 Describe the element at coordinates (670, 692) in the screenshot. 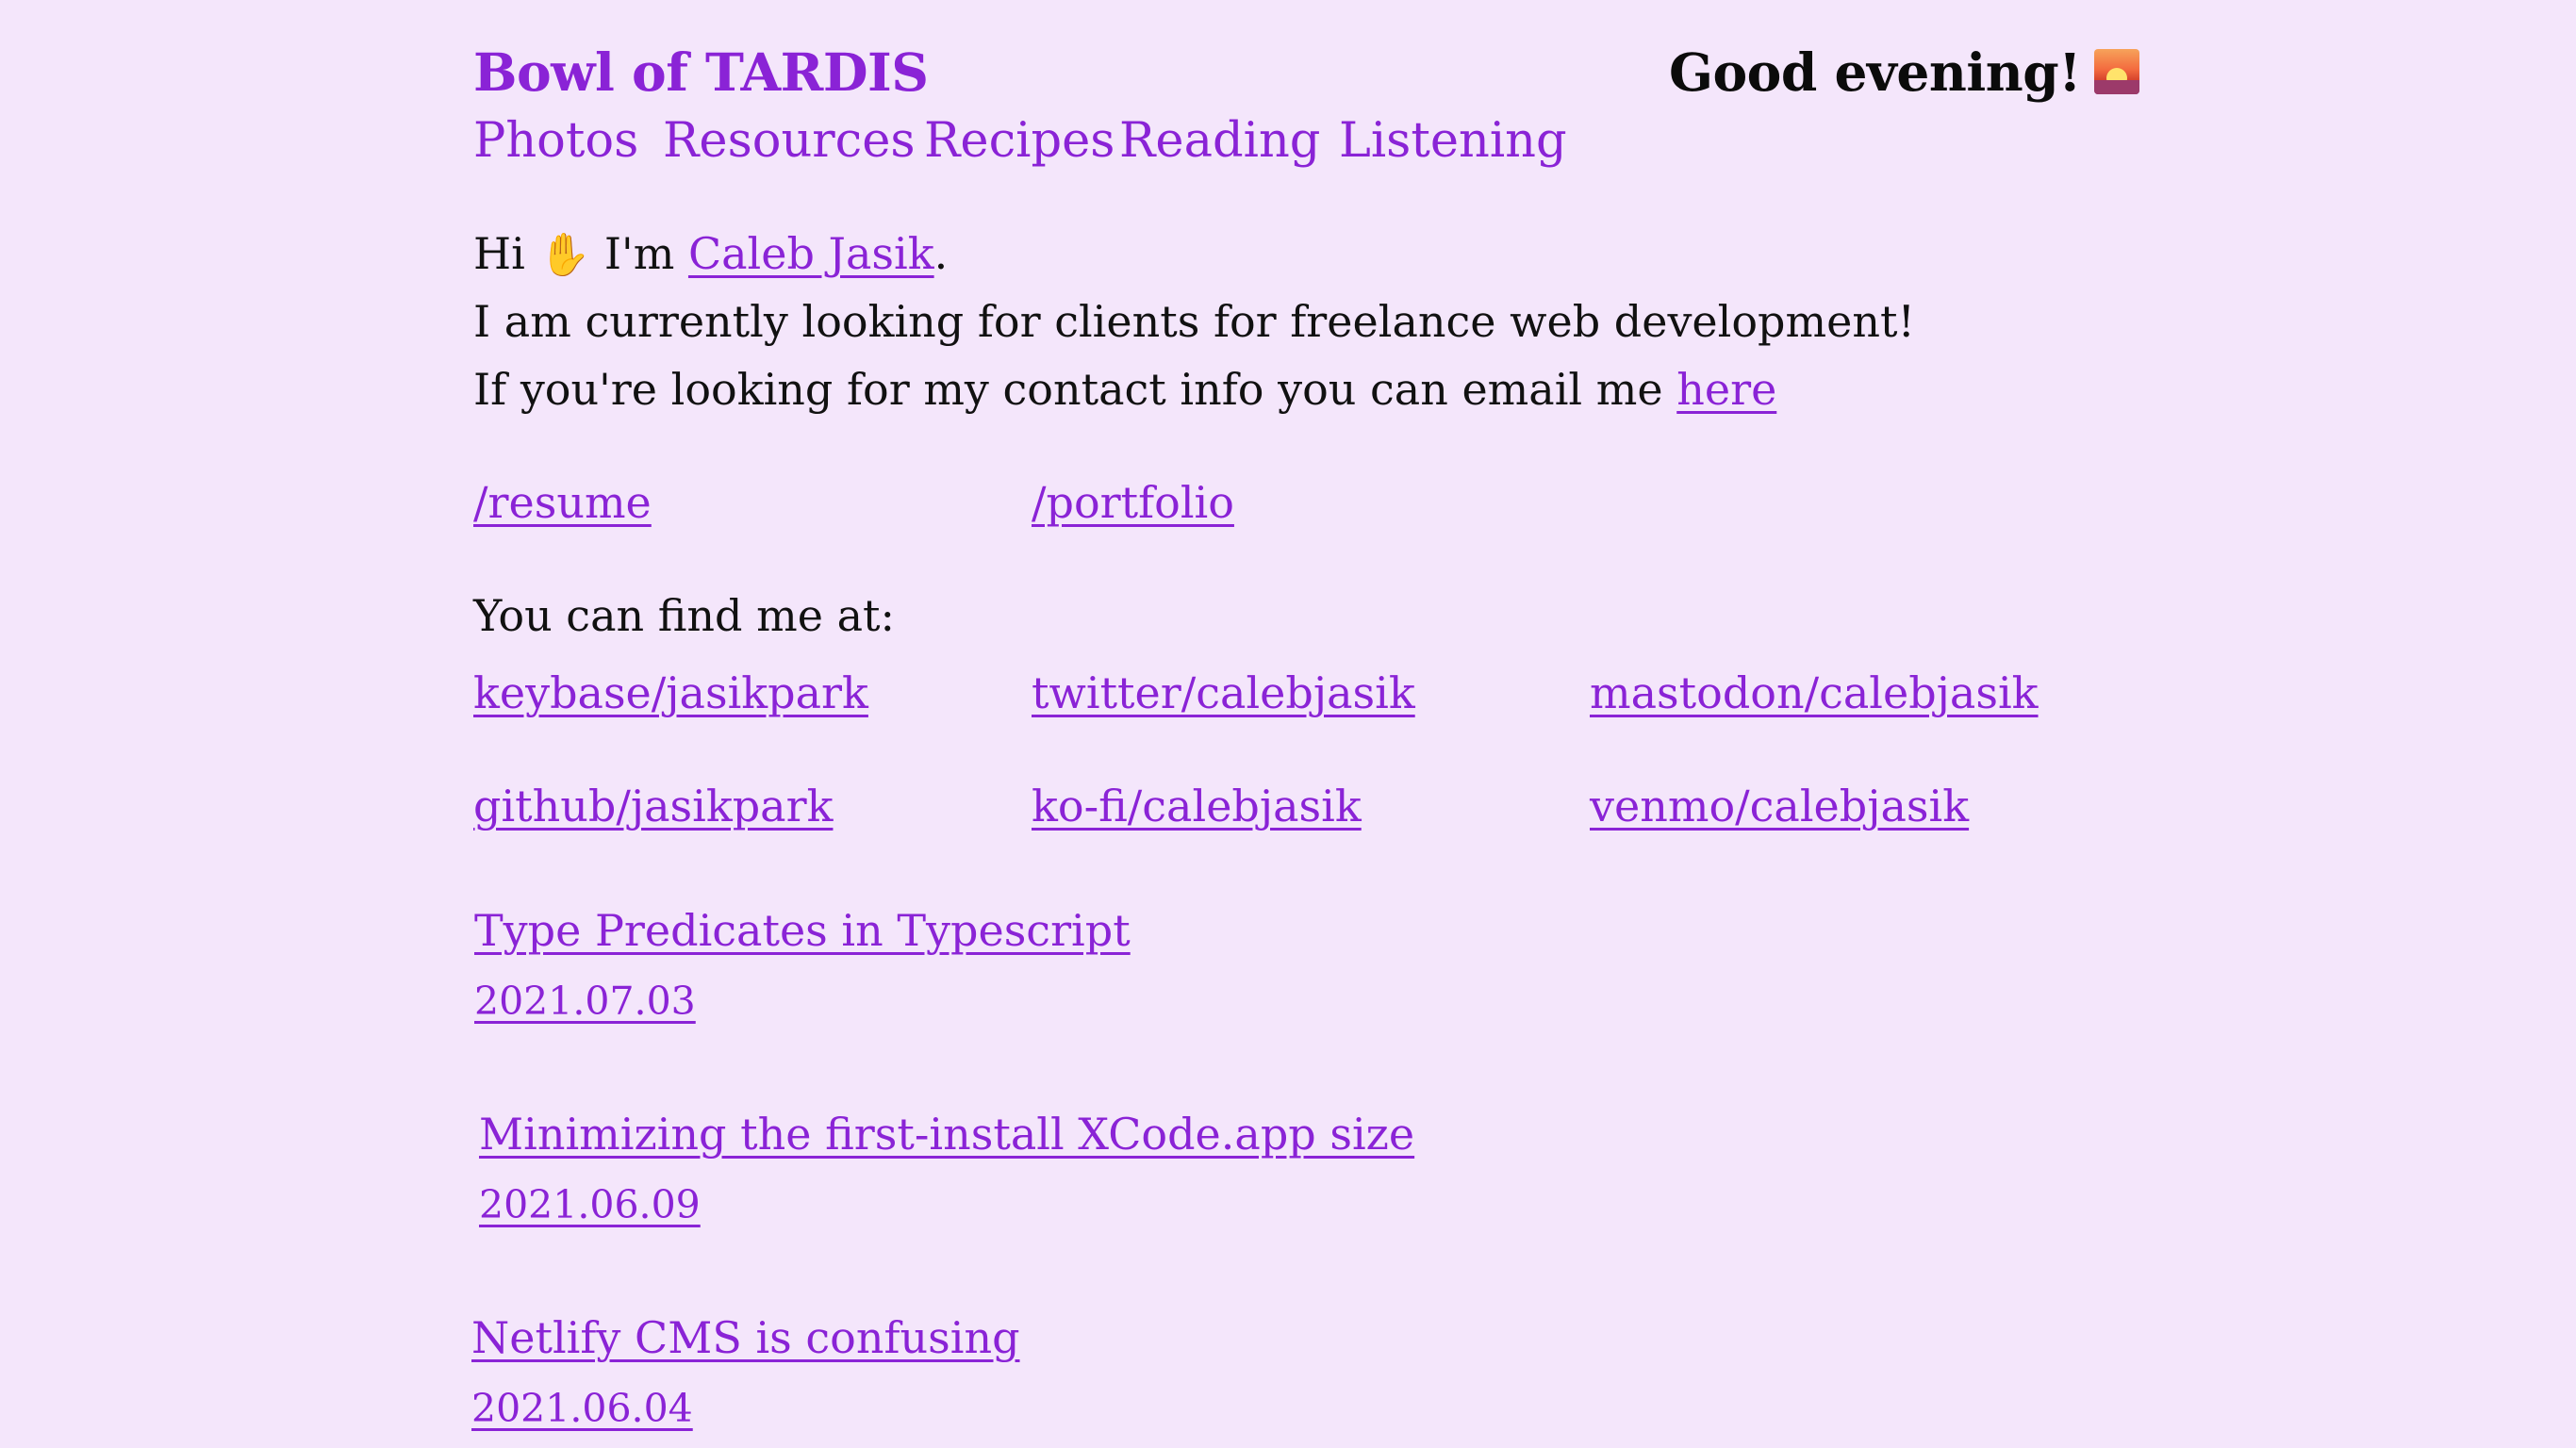

I see `social-link-keybase: keybase/jasikpark` at that location.